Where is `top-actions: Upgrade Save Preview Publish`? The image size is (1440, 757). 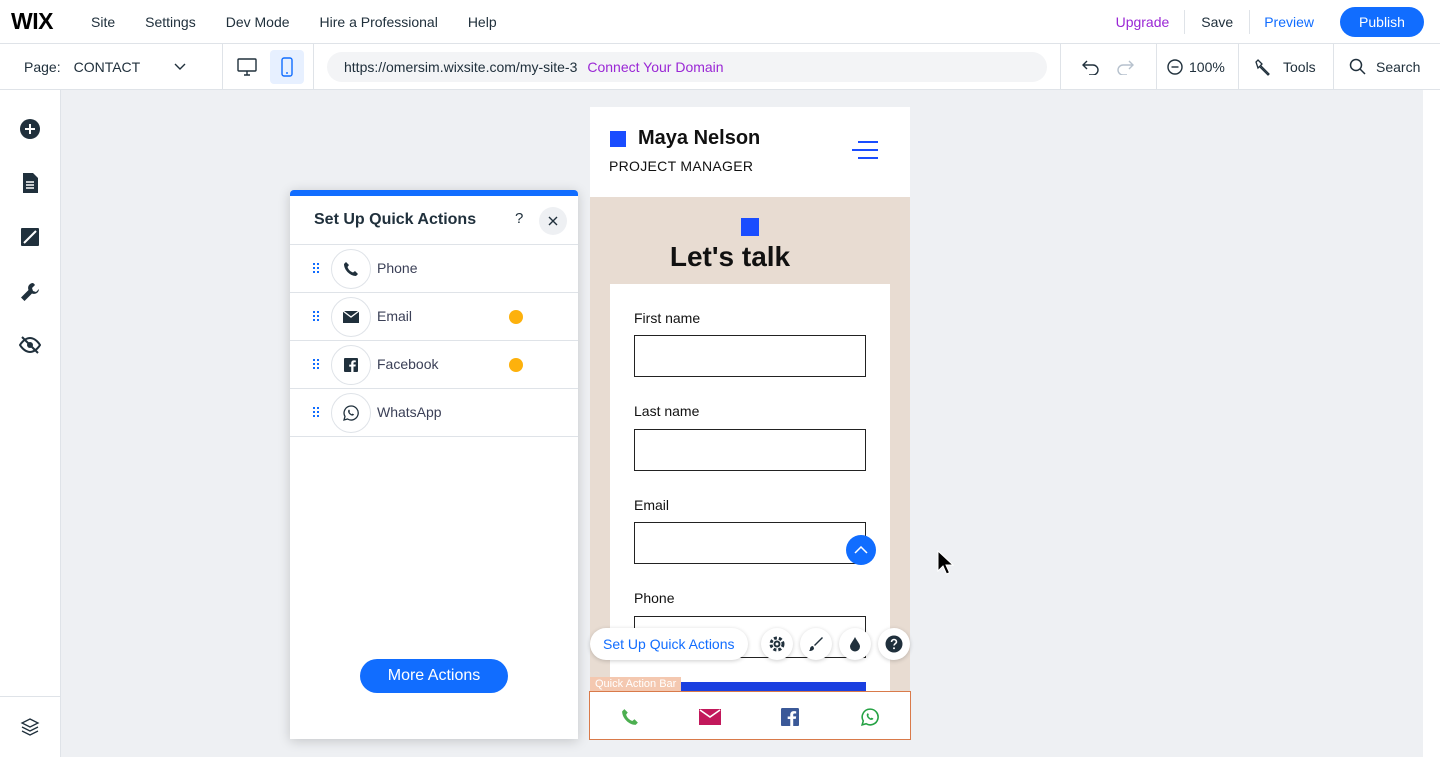 top-actions: Upgrade Save Preview Publish is located at coordinates (1270, 22).